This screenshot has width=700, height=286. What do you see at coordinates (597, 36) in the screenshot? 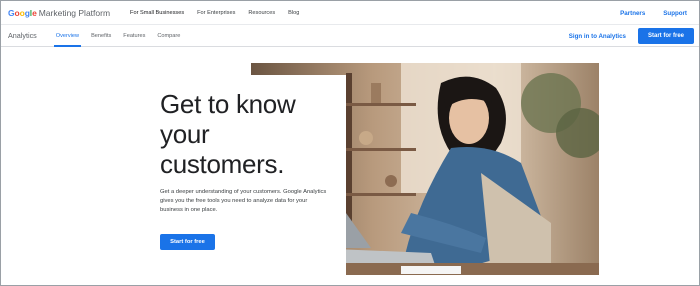
I see `sign-in-link: Sign in to Analytics` at bounding box center [597, 36].